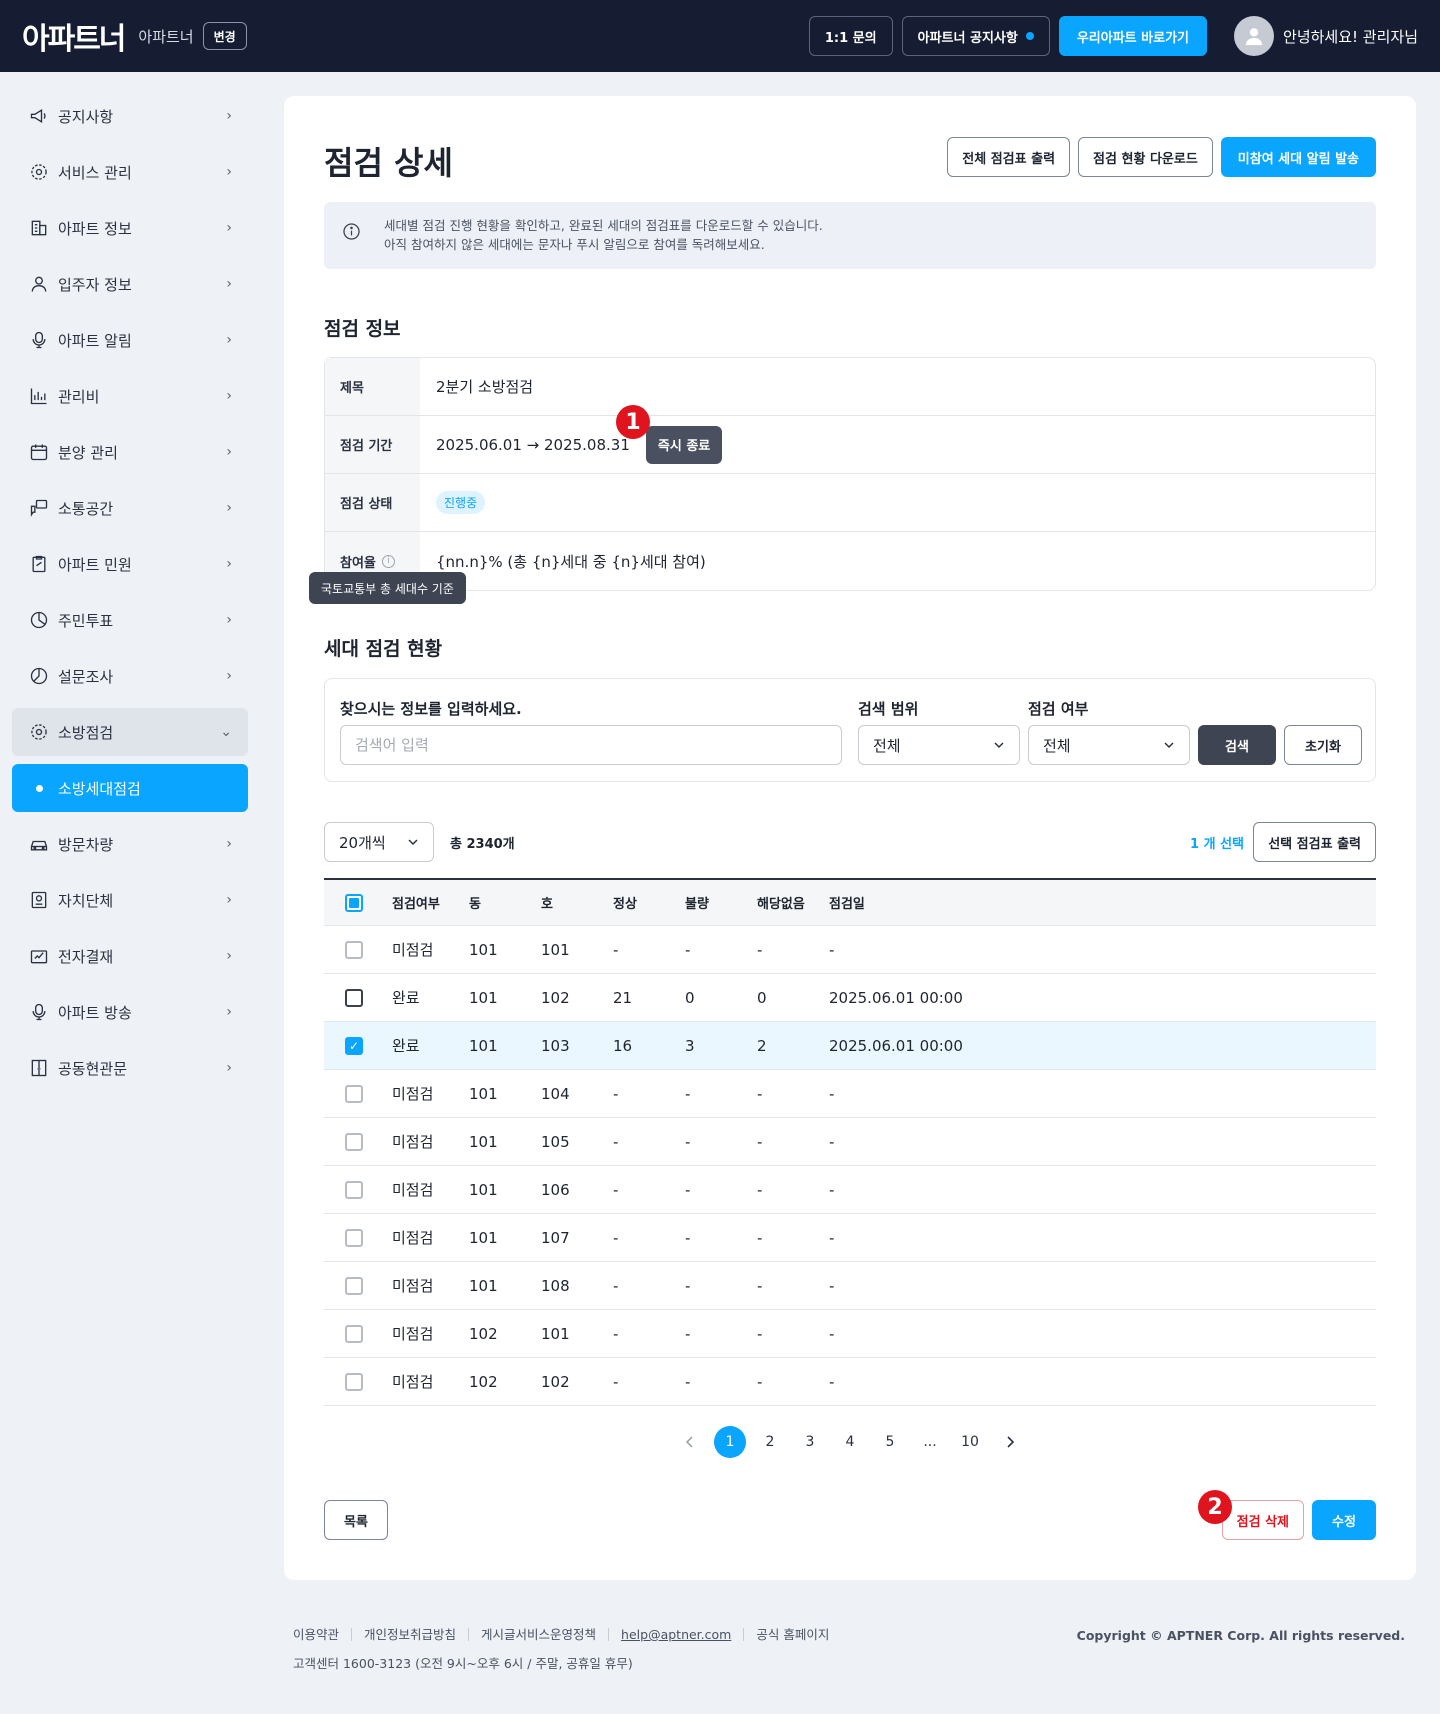 Image resolution: width=1440 pixels, height=1714 pixels. Describe the element at coordinates (574, 244) in the screenshot. I see `notice-line-2: 아직 참여하지 않은 세대에는 문자나 푸시 알림으로 참여를 독려해보세요.` at that location.